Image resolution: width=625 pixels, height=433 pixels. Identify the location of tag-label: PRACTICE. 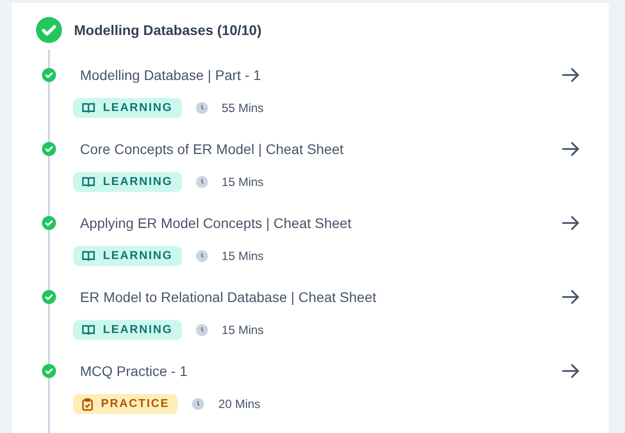
(135, 404).